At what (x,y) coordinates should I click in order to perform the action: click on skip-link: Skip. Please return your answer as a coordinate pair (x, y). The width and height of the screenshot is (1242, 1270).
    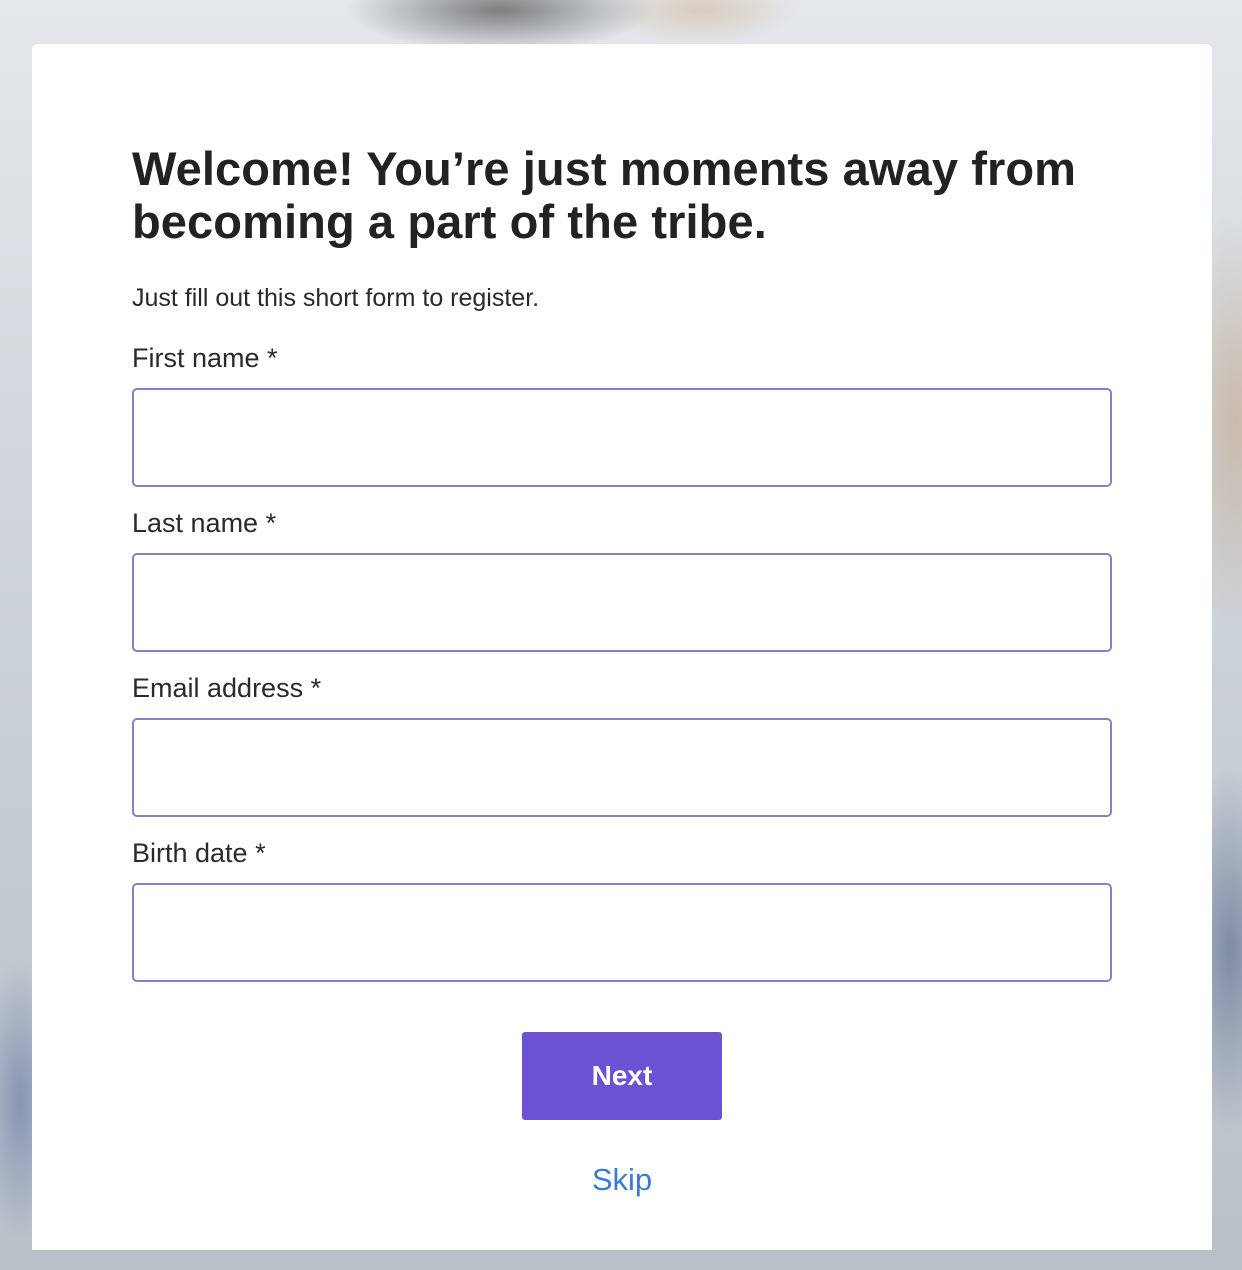
    Looking at the image, I should click on (622, 1180).